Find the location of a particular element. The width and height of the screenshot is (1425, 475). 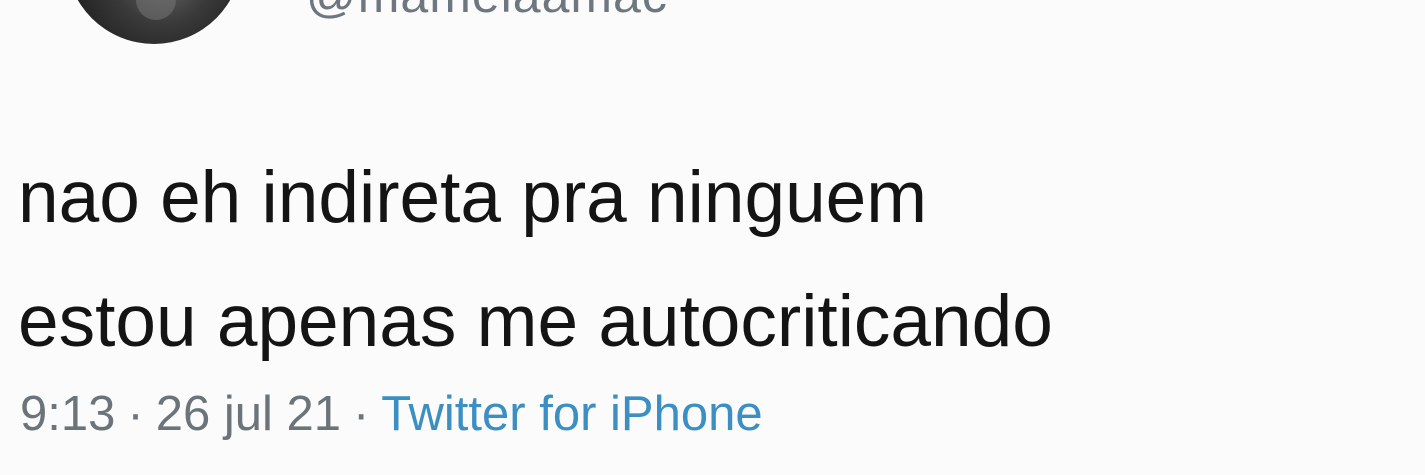

tweet-text-line-2: estou apenas me autocriticando is located at coordinates (535, 321).